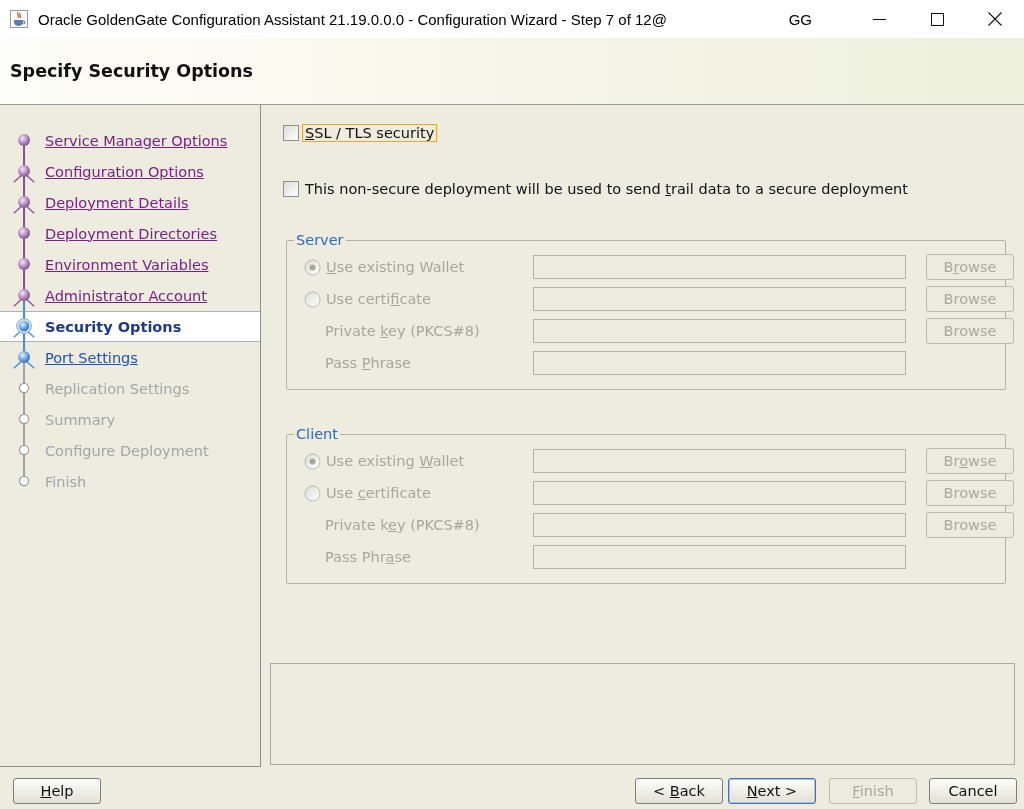 This screenshot has width=1024, height=809. Describe the element at coordinates (879, 19) in the screenshot. I see `minimize-icon` at that location.